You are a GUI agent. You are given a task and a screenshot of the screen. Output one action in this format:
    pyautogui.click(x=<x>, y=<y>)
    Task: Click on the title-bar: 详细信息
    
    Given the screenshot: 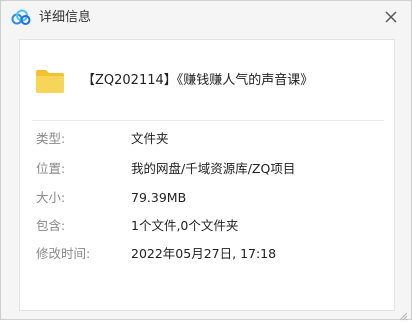 What is the action you would take?
    pyautogui.click(x=206, y=19)
    